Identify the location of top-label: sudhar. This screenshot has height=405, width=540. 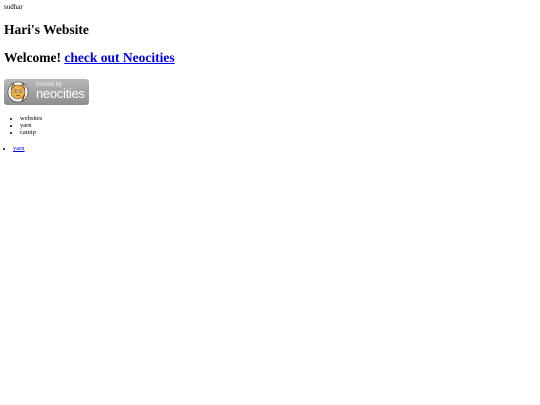
(13, 7).